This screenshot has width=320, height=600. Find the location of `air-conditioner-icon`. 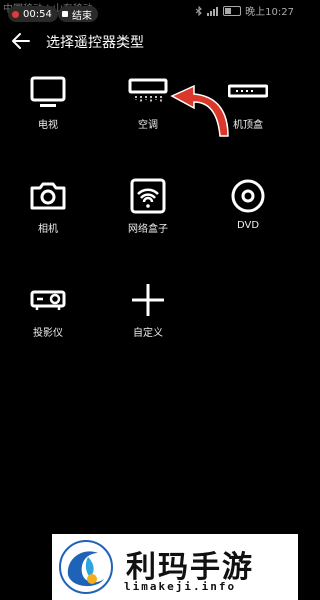

air-conditioner-icon is located at coordinates (148, 90).